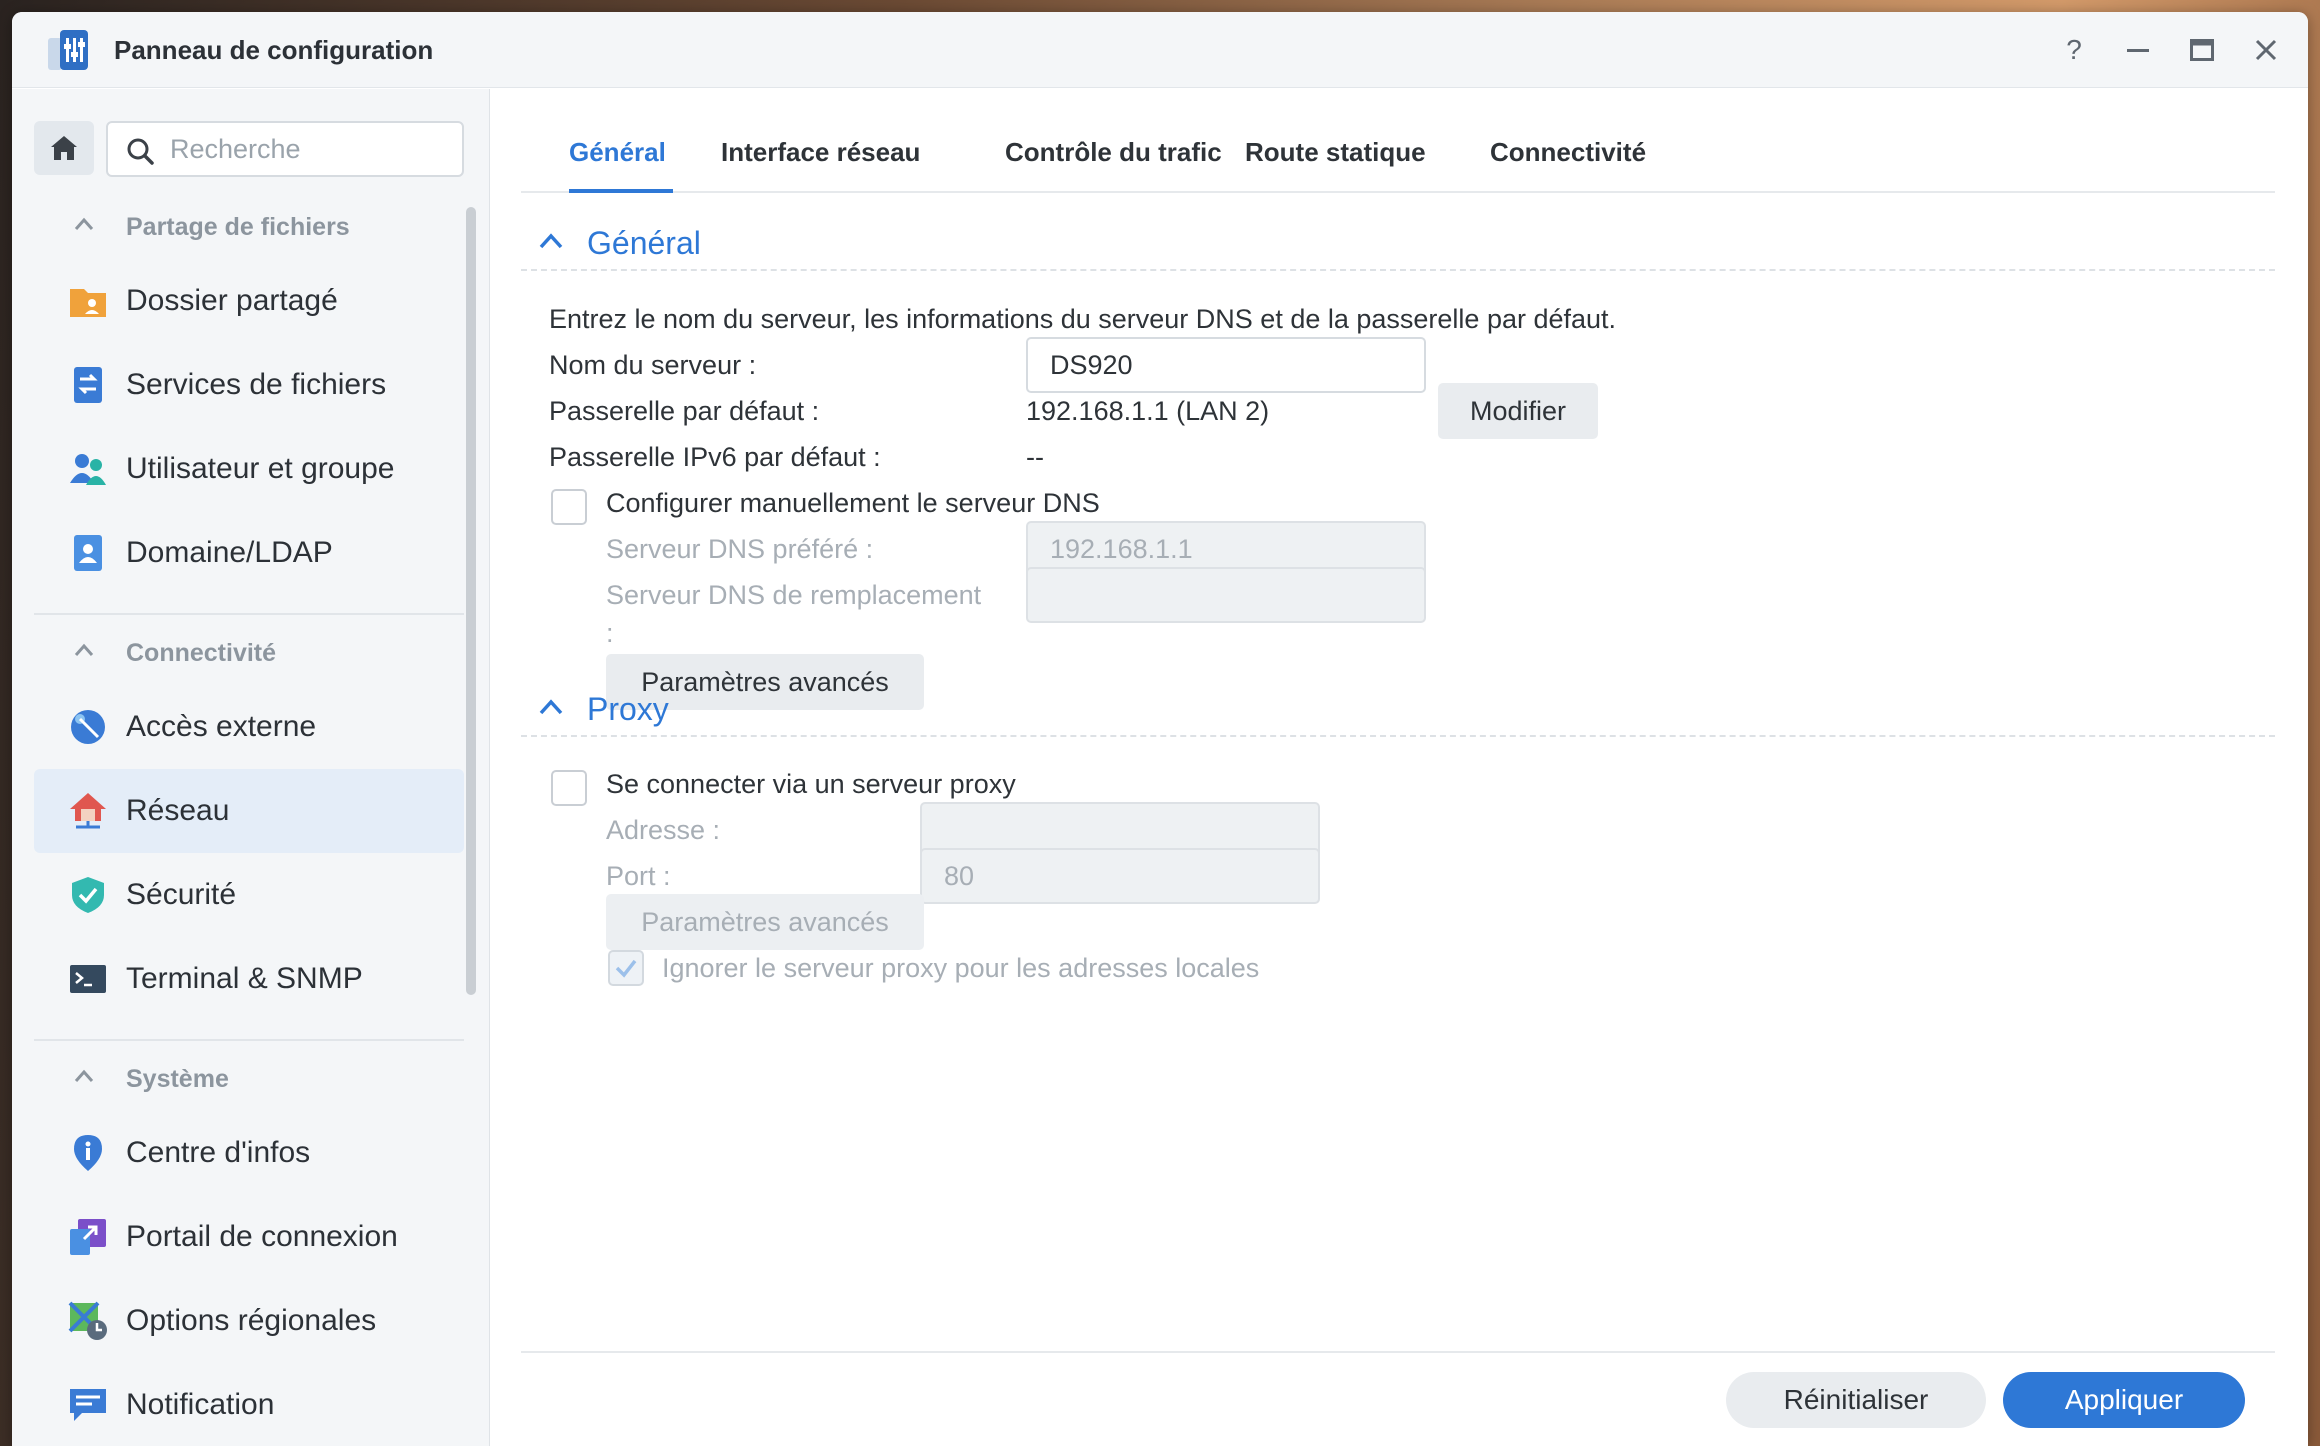 This screenshot has width=2320, height=1446. What do you see at coordinates (310, 149) in the screenshot?
I see `search-input` at bounding box center [310, 149].